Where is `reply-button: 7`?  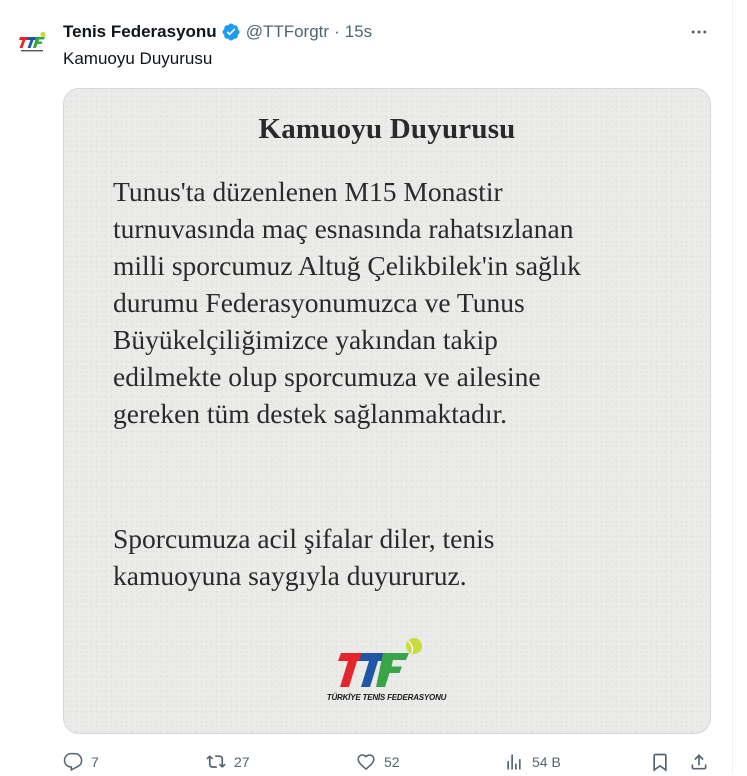
reply-button: 7 is located at coordinates (81, 762).